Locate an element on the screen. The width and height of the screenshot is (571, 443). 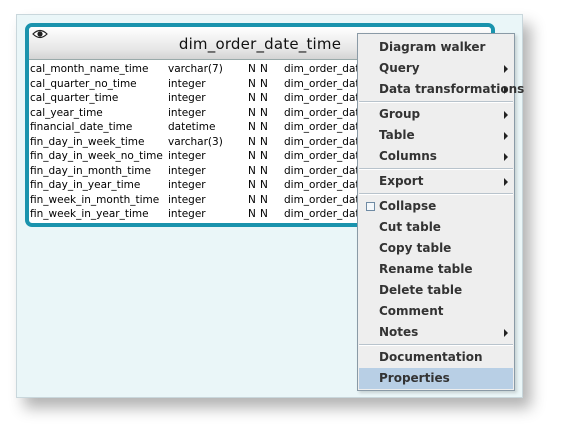
menu-item-cut-table: Cut table is located at coordinates (436, 227).